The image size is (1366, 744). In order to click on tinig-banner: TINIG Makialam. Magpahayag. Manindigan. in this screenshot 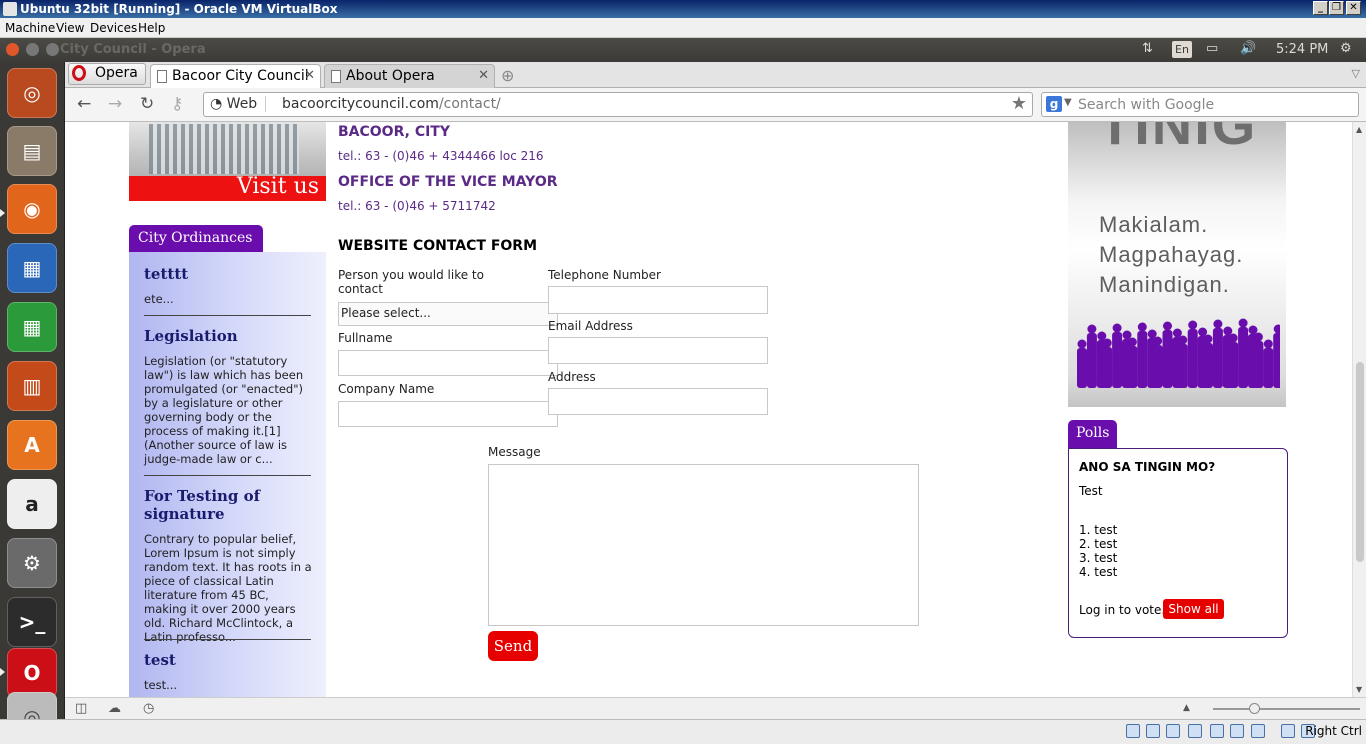, I will do `click(1177, 264)`.